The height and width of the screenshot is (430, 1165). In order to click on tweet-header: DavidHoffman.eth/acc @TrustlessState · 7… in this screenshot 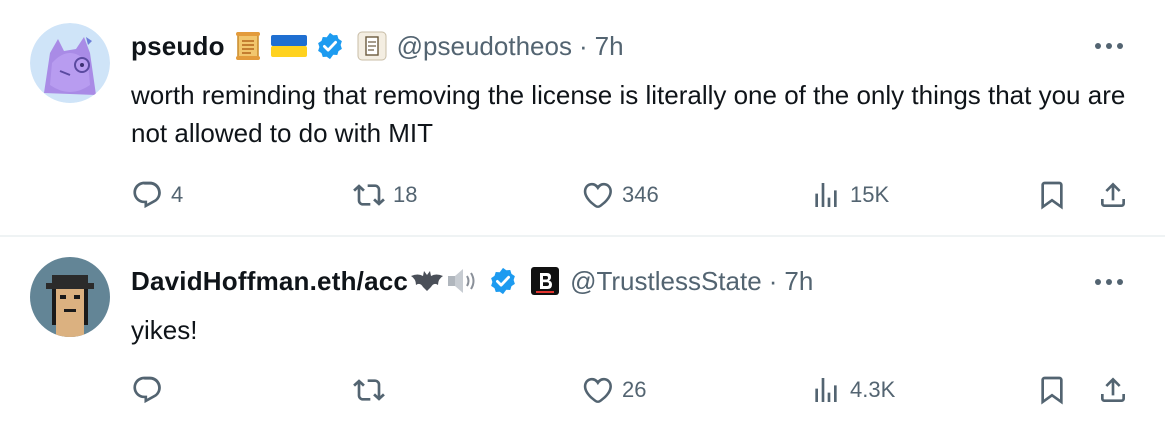, I will do `click(472, 281)`.